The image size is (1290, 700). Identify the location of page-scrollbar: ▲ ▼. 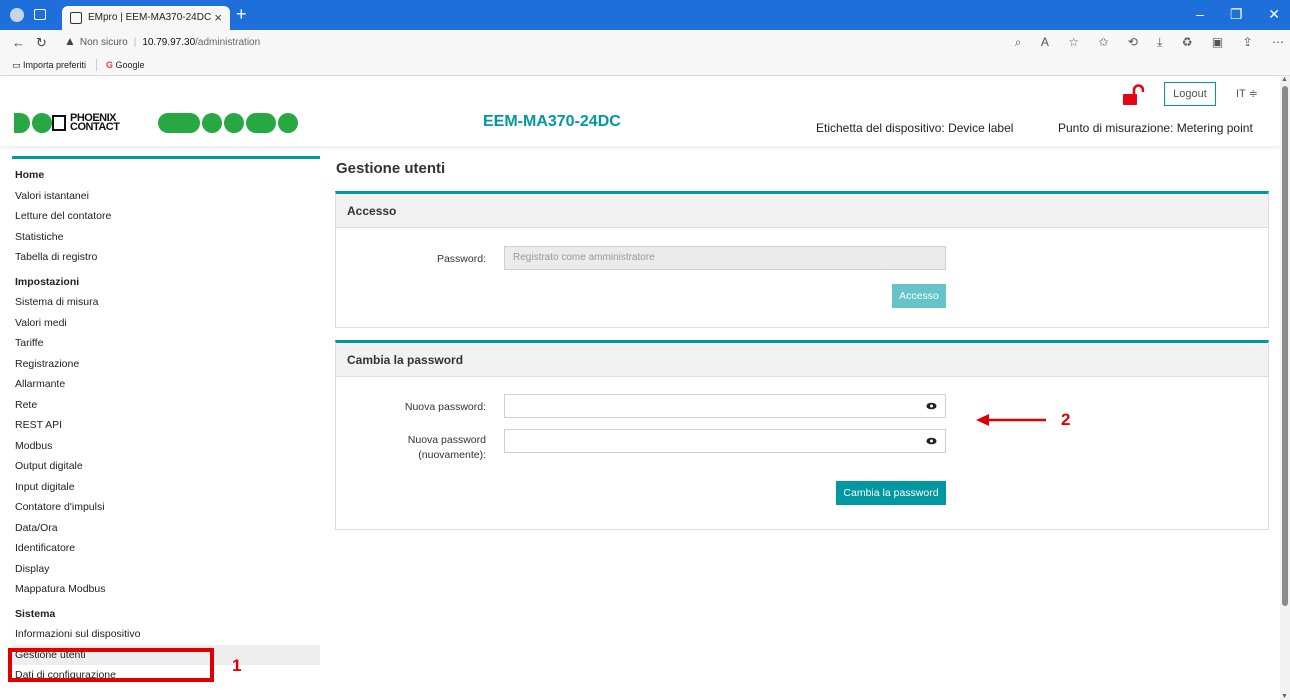
(1285, 388).